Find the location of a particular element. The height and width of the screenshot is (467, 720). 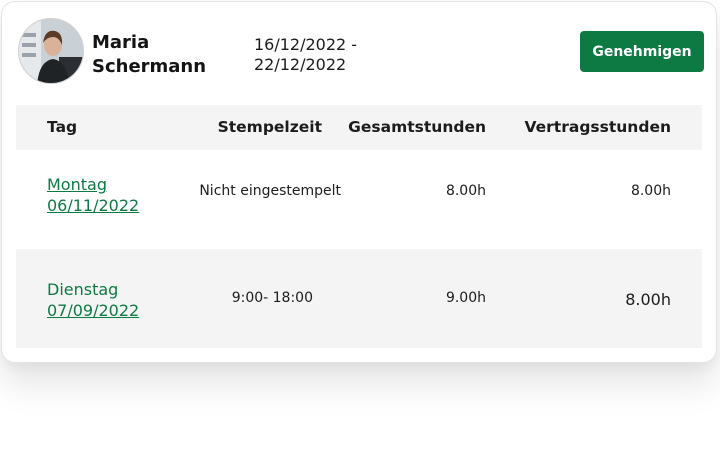

day-weekday: Montag is located at coordinates (93, 184).